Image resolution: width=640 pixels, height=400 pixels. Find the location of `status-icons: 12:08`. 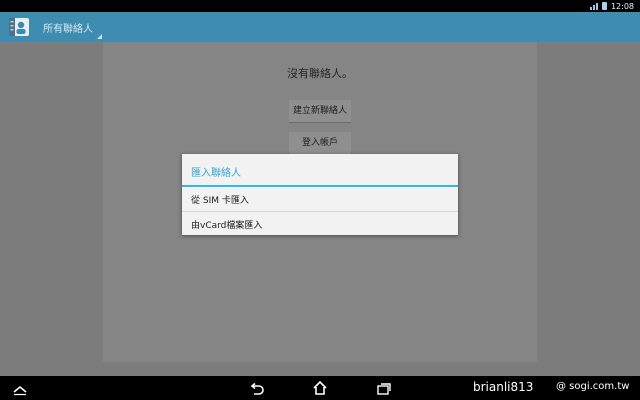

status-icons: 12:08 is located at coordinates (611, 6).